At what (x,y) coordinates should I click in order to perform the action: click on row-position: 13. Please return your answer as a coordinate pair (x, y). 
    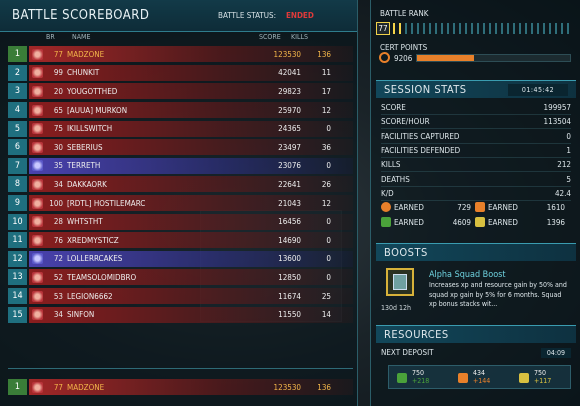
    Looking at the image, I should click on (17, 277).